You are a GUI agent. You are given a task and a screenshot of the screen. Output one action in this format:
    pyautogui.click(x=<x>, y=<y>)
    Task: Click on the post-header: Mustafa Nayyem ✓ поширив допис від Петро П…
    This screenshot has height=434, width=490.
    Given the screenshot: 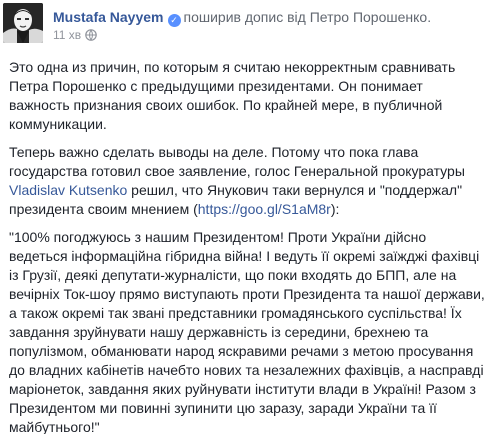 What is the action you would take?
    pyautogui.click(x=242, y=18)
    